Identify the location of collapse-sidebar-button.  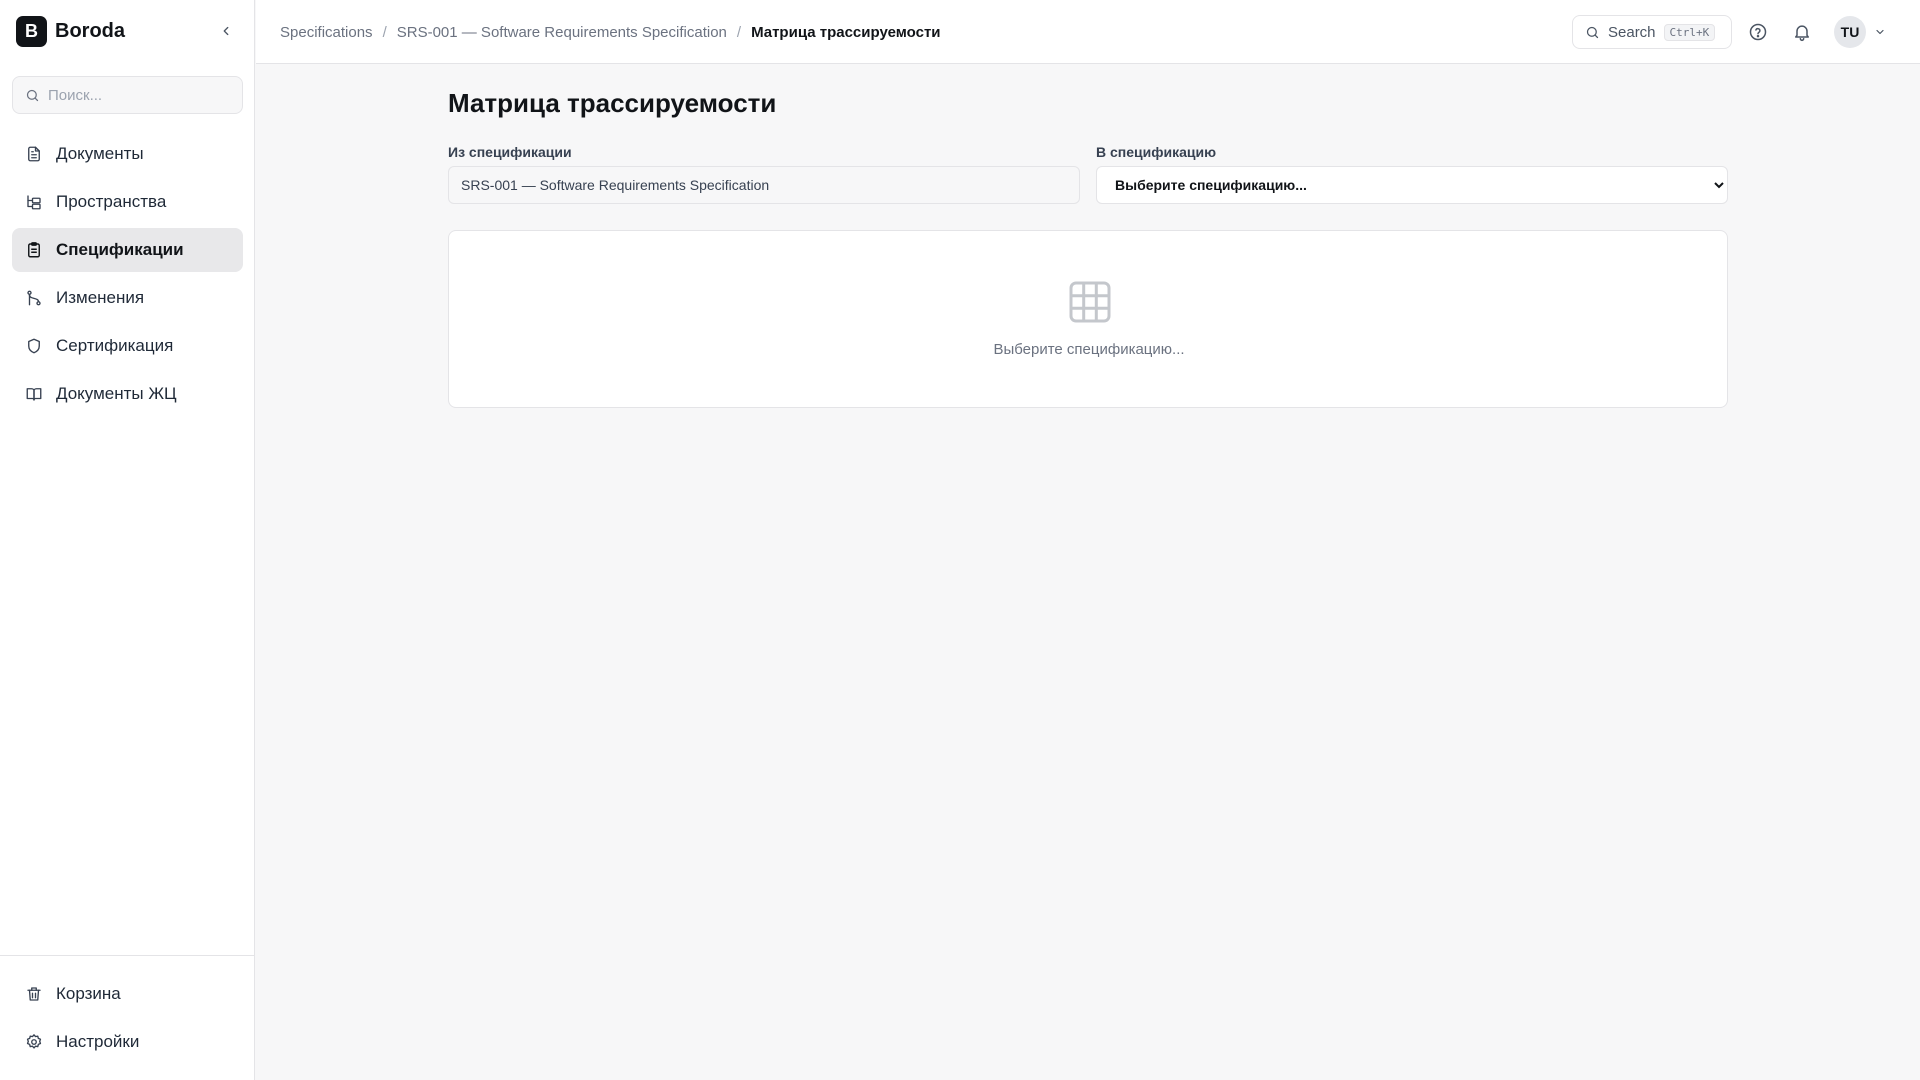
(226, 31).